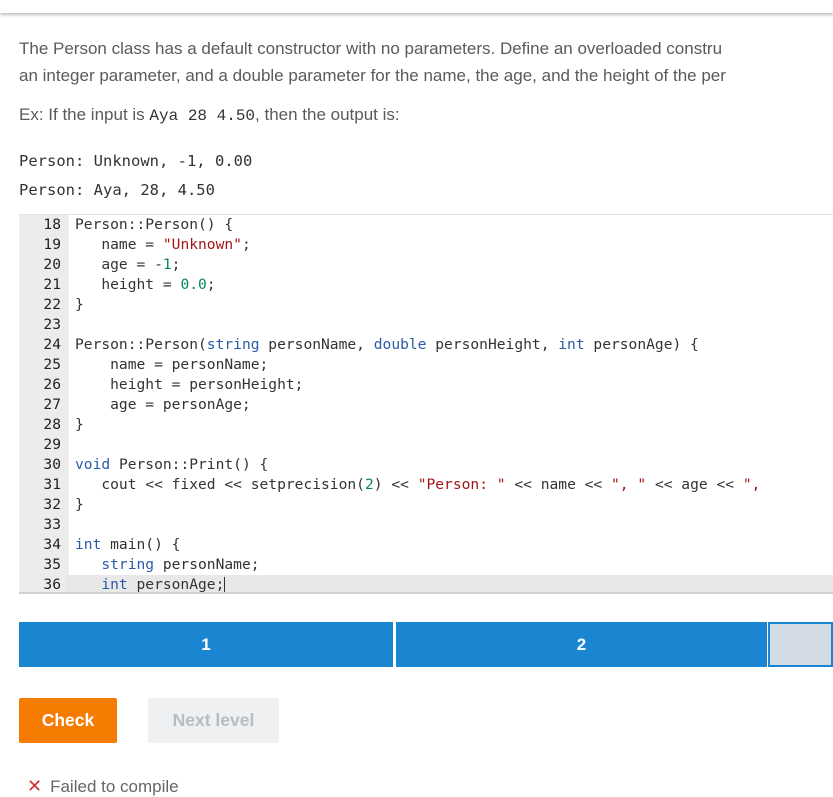 This screenshot has height=797, width=833. Describe the element at coordinates (426, 365) in the screenshot. I see `code-line: 25 name = personName;` at that location.